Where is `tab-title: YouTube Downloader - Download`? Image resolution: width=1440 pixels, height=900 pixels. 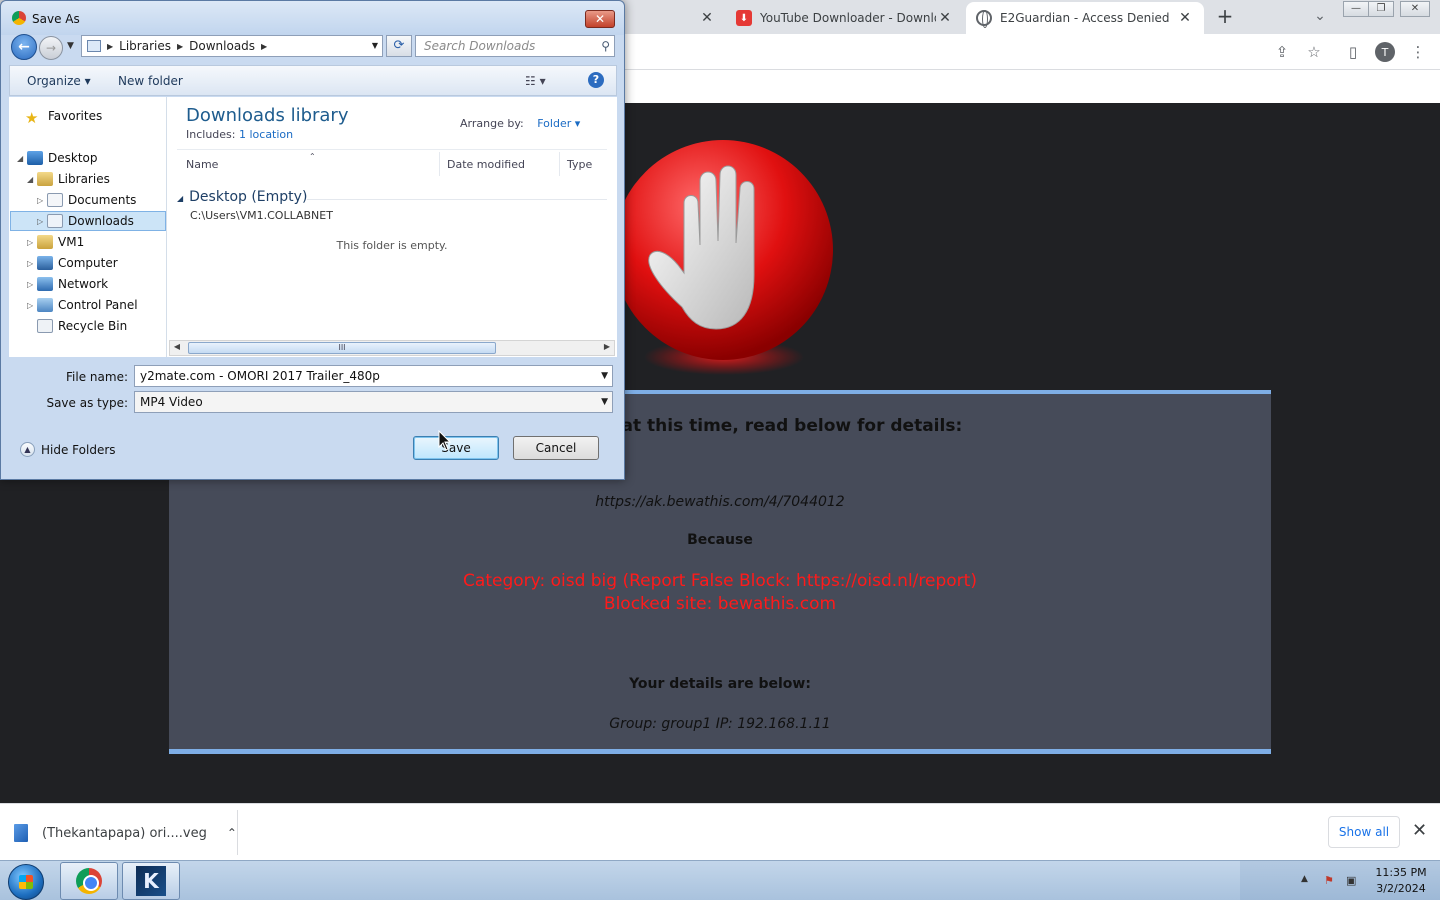
tab-title: YouTube Downloader - Download is located at coordinates (848, 18).